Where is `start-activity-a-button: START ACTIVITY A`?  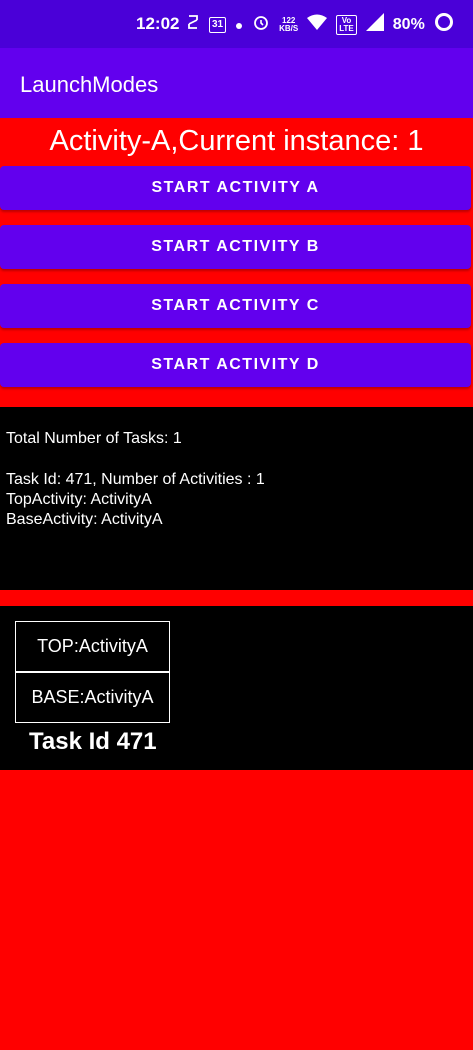
start-activity-a-button: START ACTIVITY A is located at coordinates (235, 188).